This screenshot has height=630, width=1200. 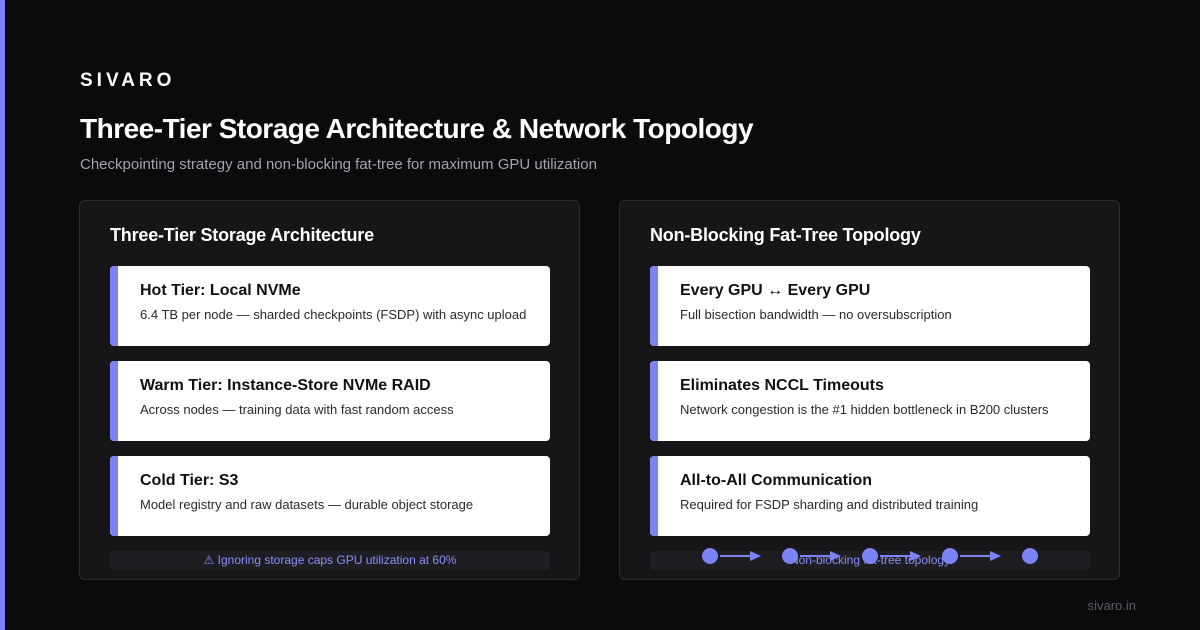 I want to click on topology-strip: Non-blocking fat-tree topology, so click(x=870, y=559).